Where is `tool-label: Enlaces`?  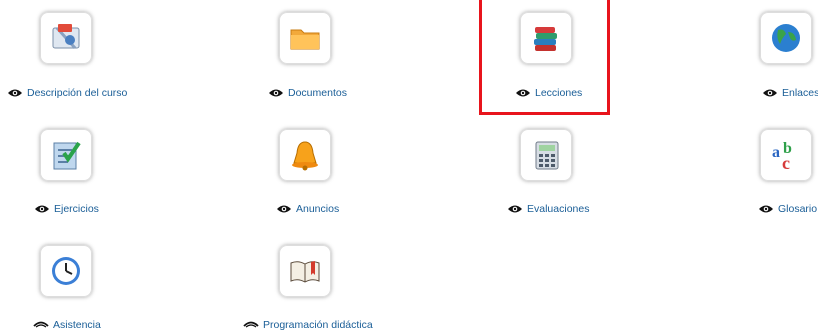 tool-label: Enlaces is located at coordinates (800, 93).